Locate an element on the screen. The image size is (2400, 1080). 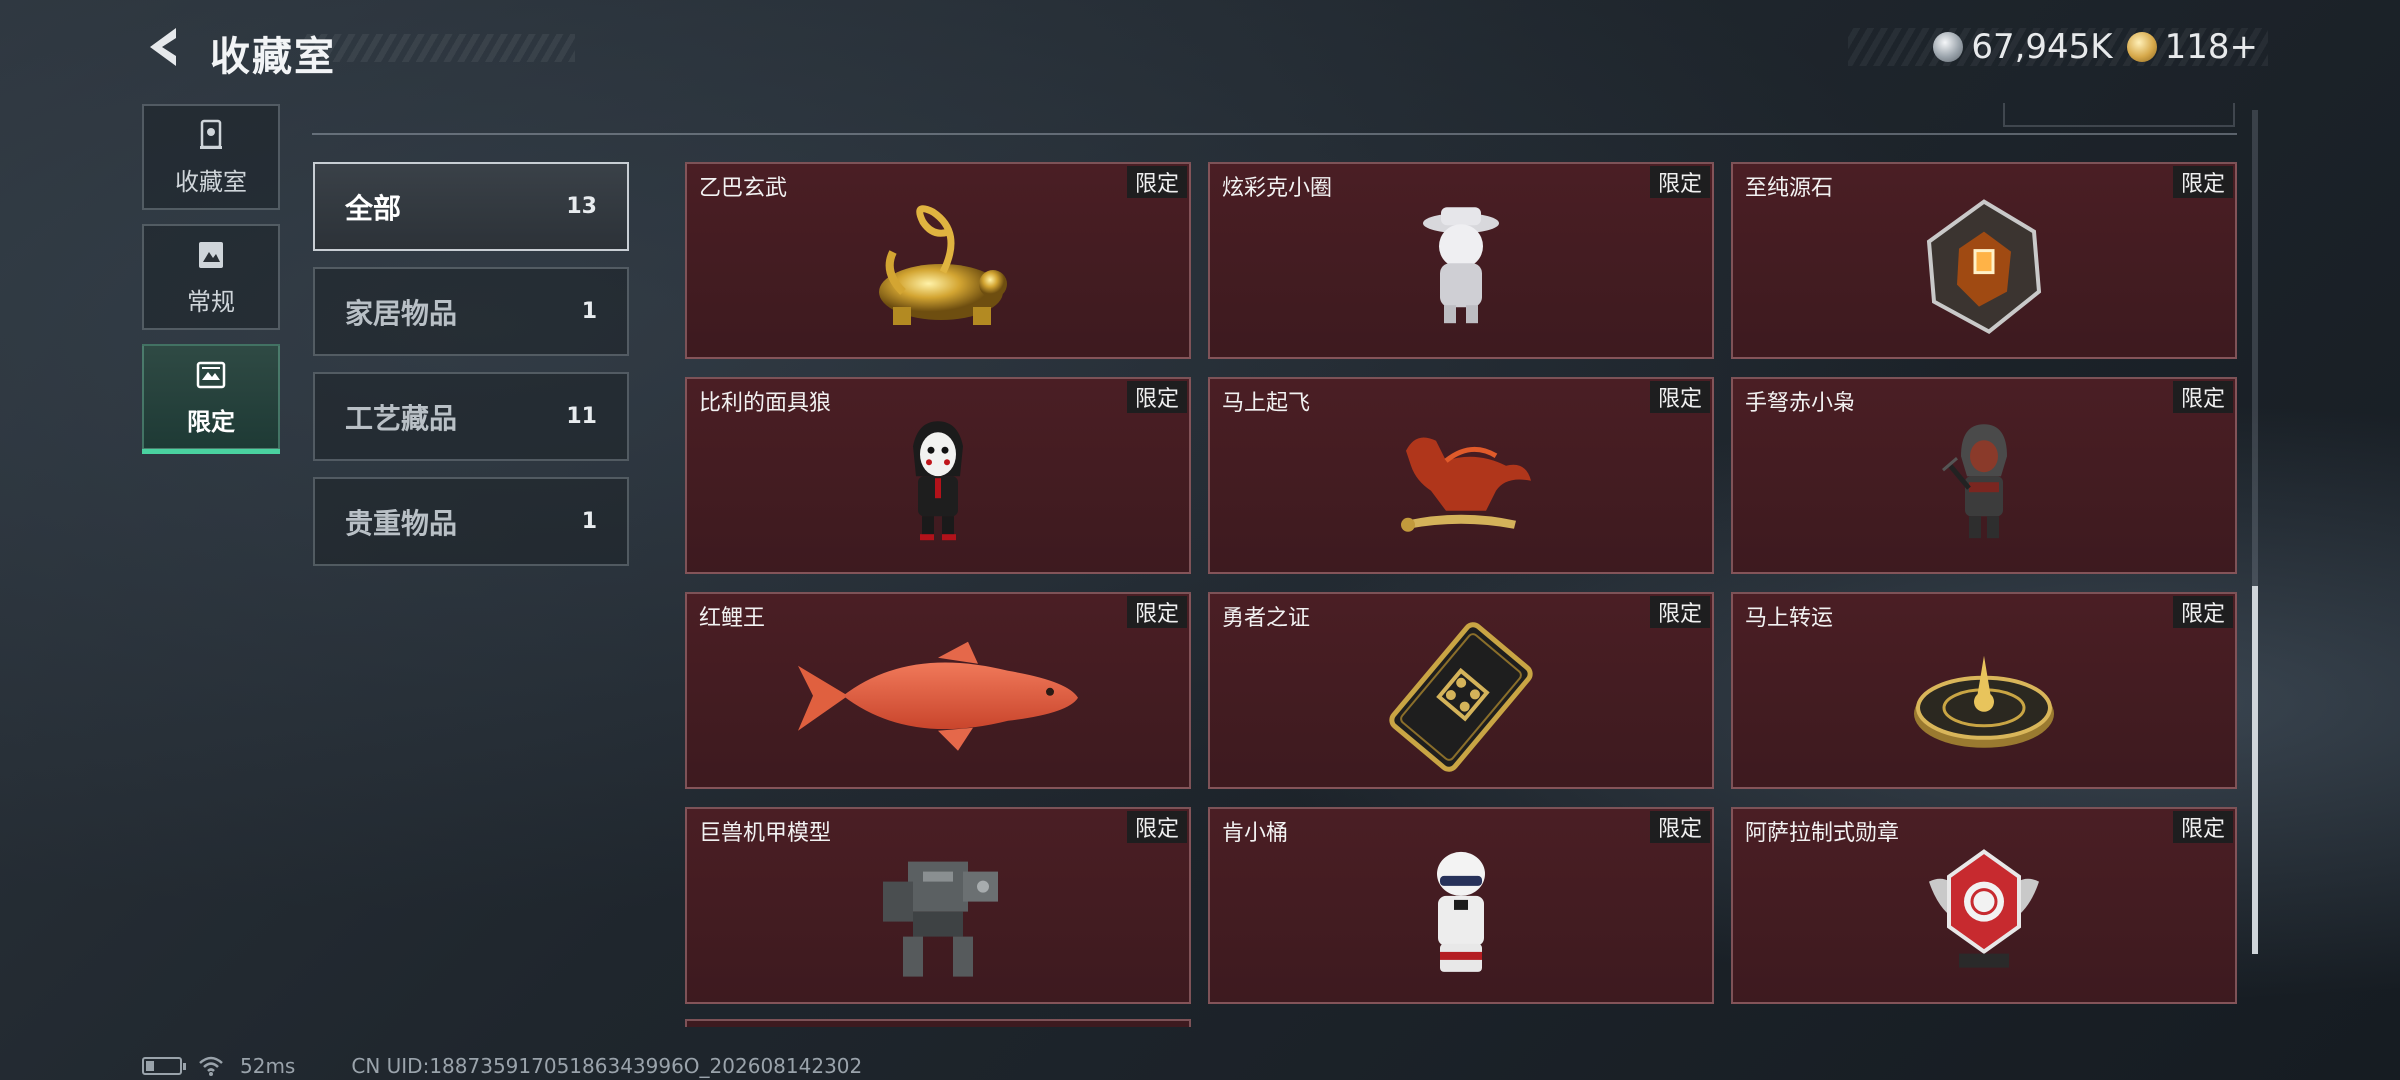
category-all: 全部 13 is located at coordinates (471, 206).